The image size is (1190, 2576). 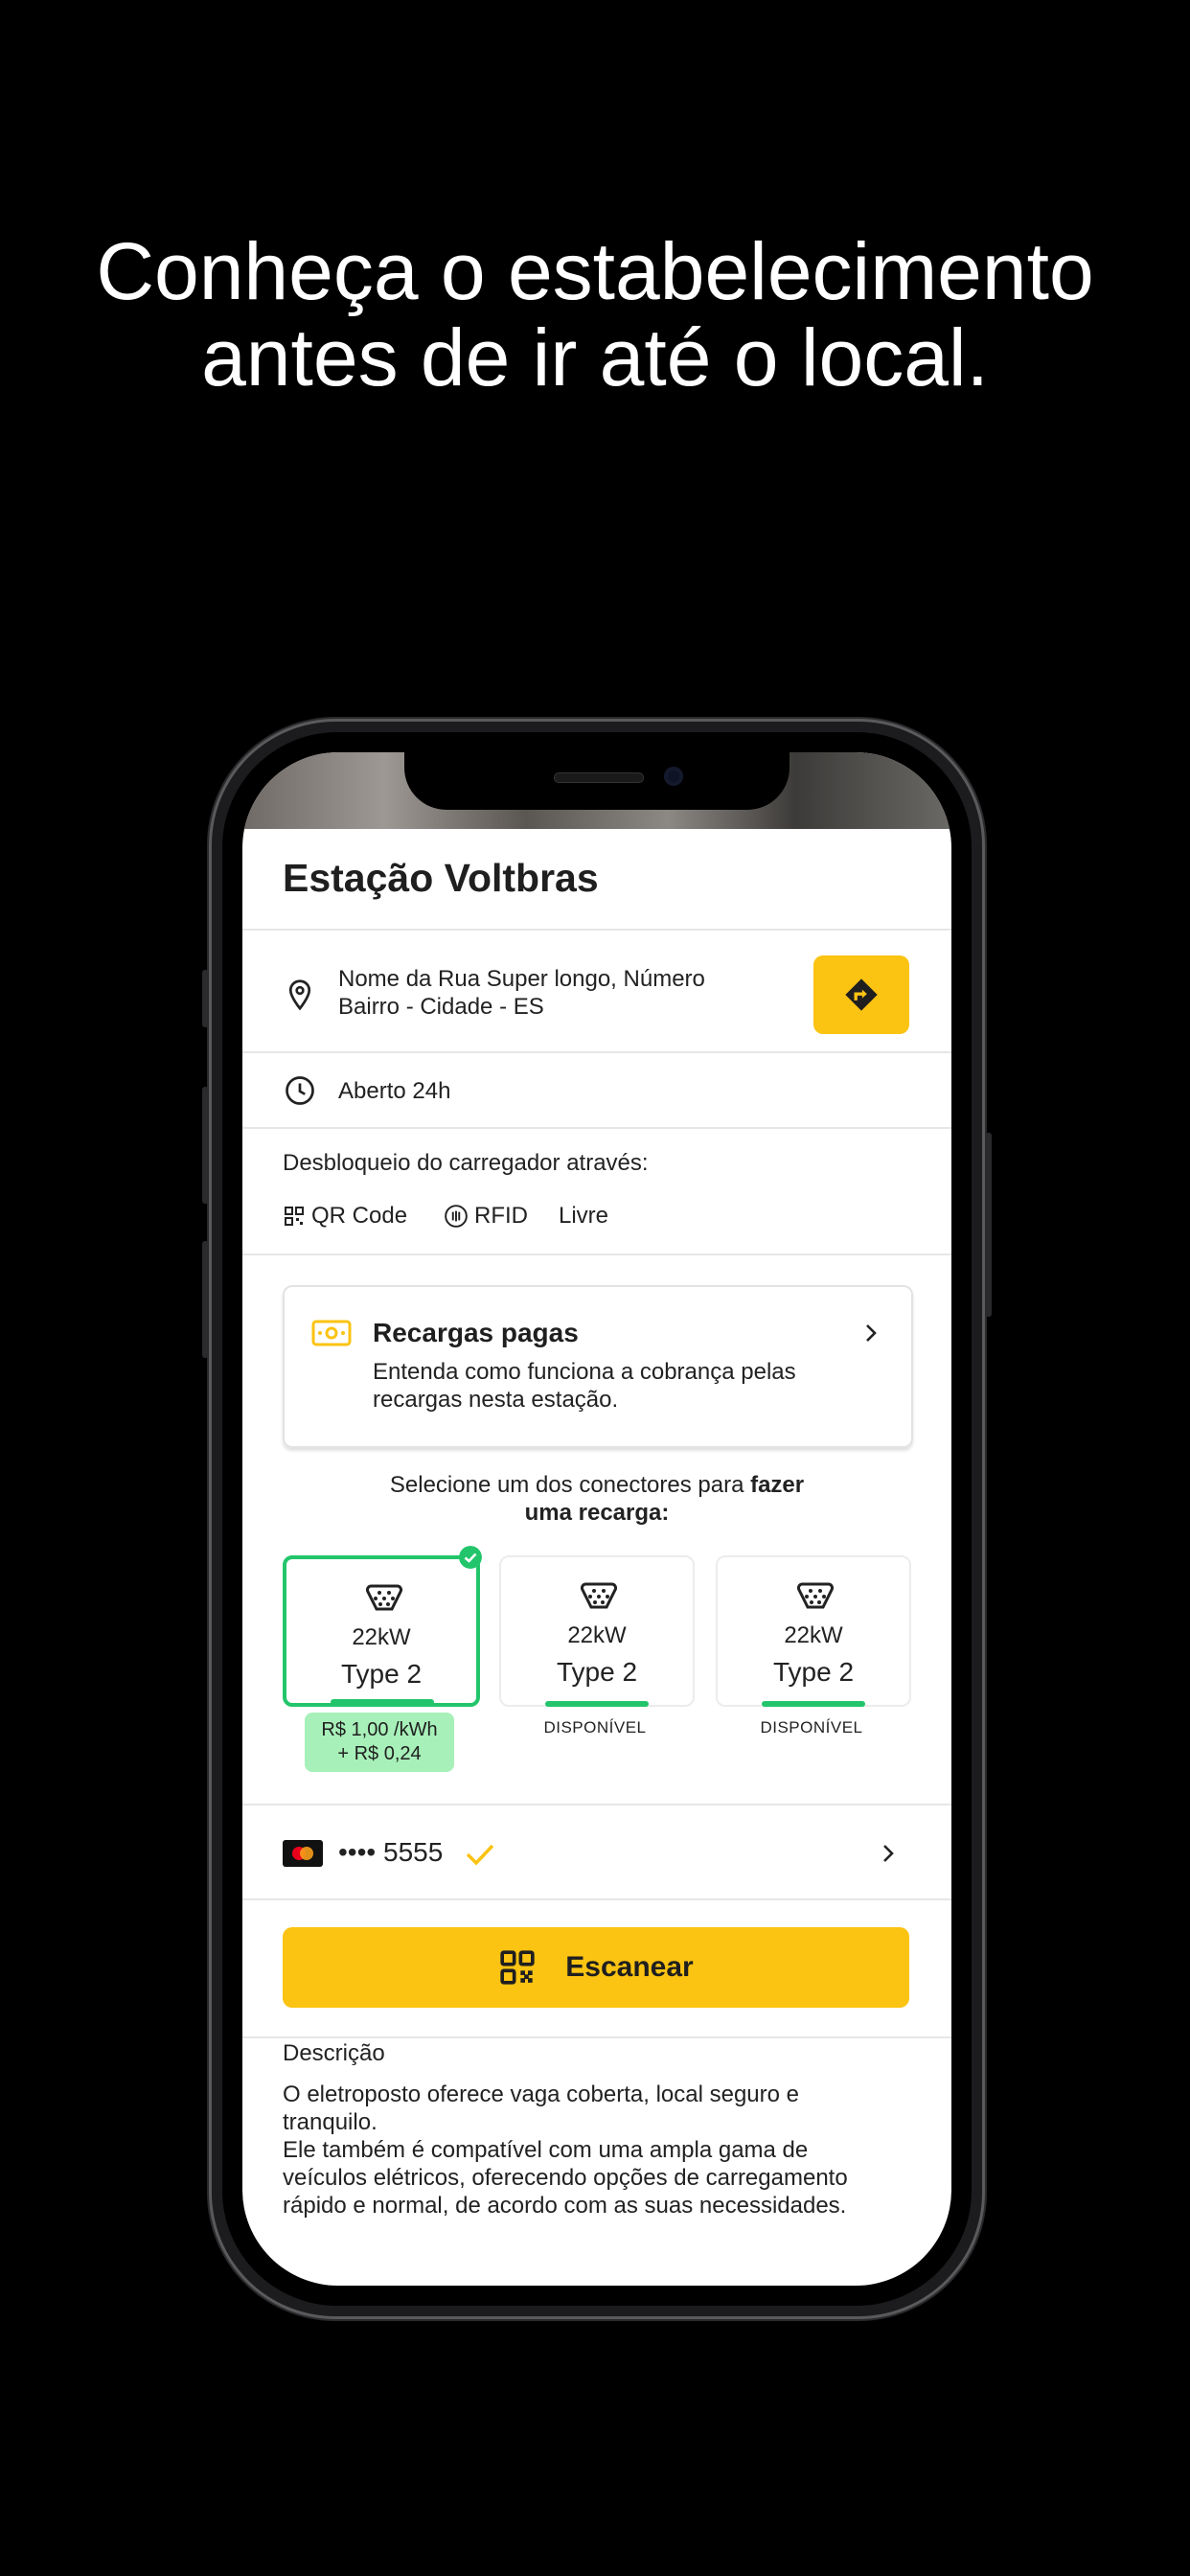 I want to click on connector-card-1: 22kW Type 2, so click(x=382, y=1631).